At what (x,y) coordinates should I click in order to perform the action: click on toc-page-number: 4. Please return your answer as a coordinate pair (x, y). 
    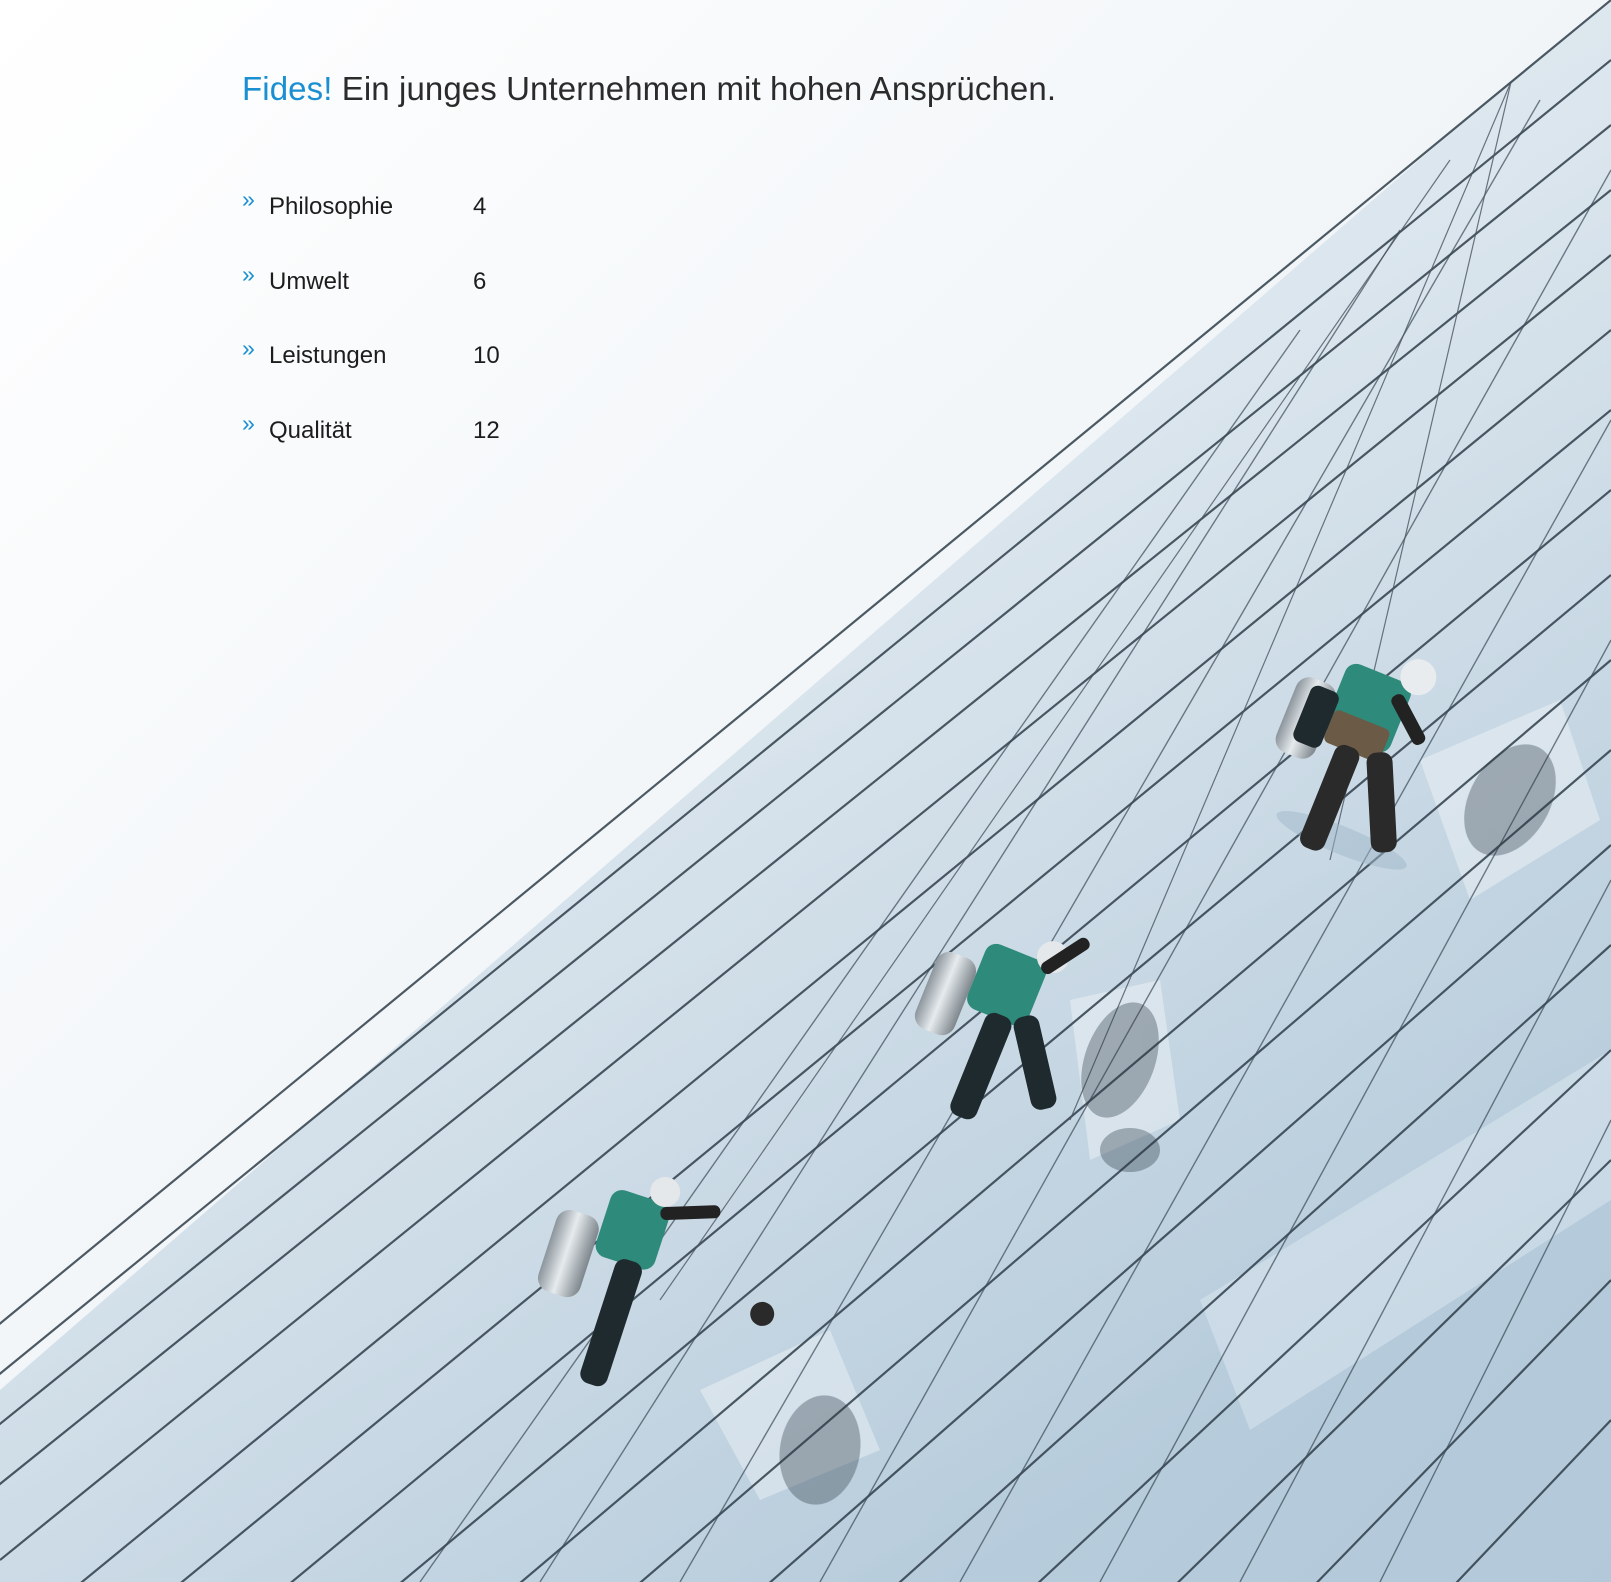
    Looking at the image, I should click on (480, 206).